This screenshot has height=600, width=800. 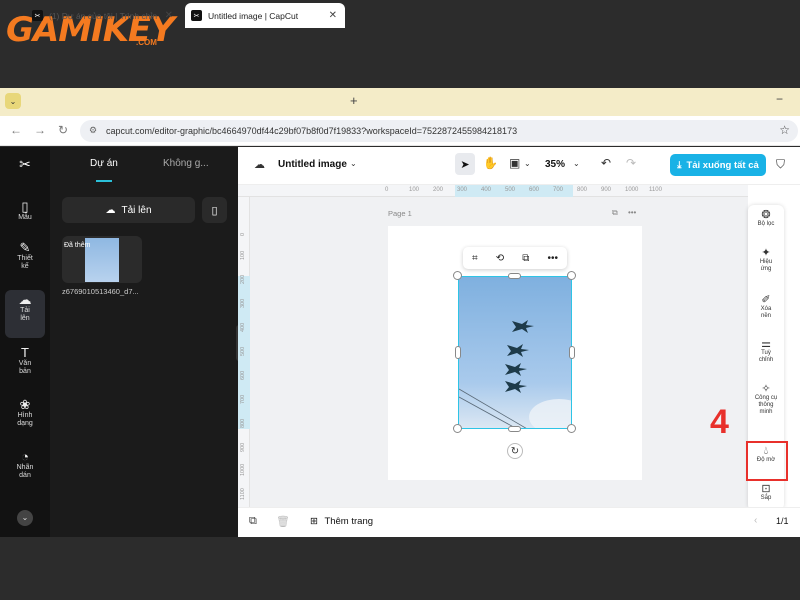 What do you see at coordinates (128, 210) in the screenshot?
I see `upload-button: ☁ Tải lên` at bounding box center [128, 210].